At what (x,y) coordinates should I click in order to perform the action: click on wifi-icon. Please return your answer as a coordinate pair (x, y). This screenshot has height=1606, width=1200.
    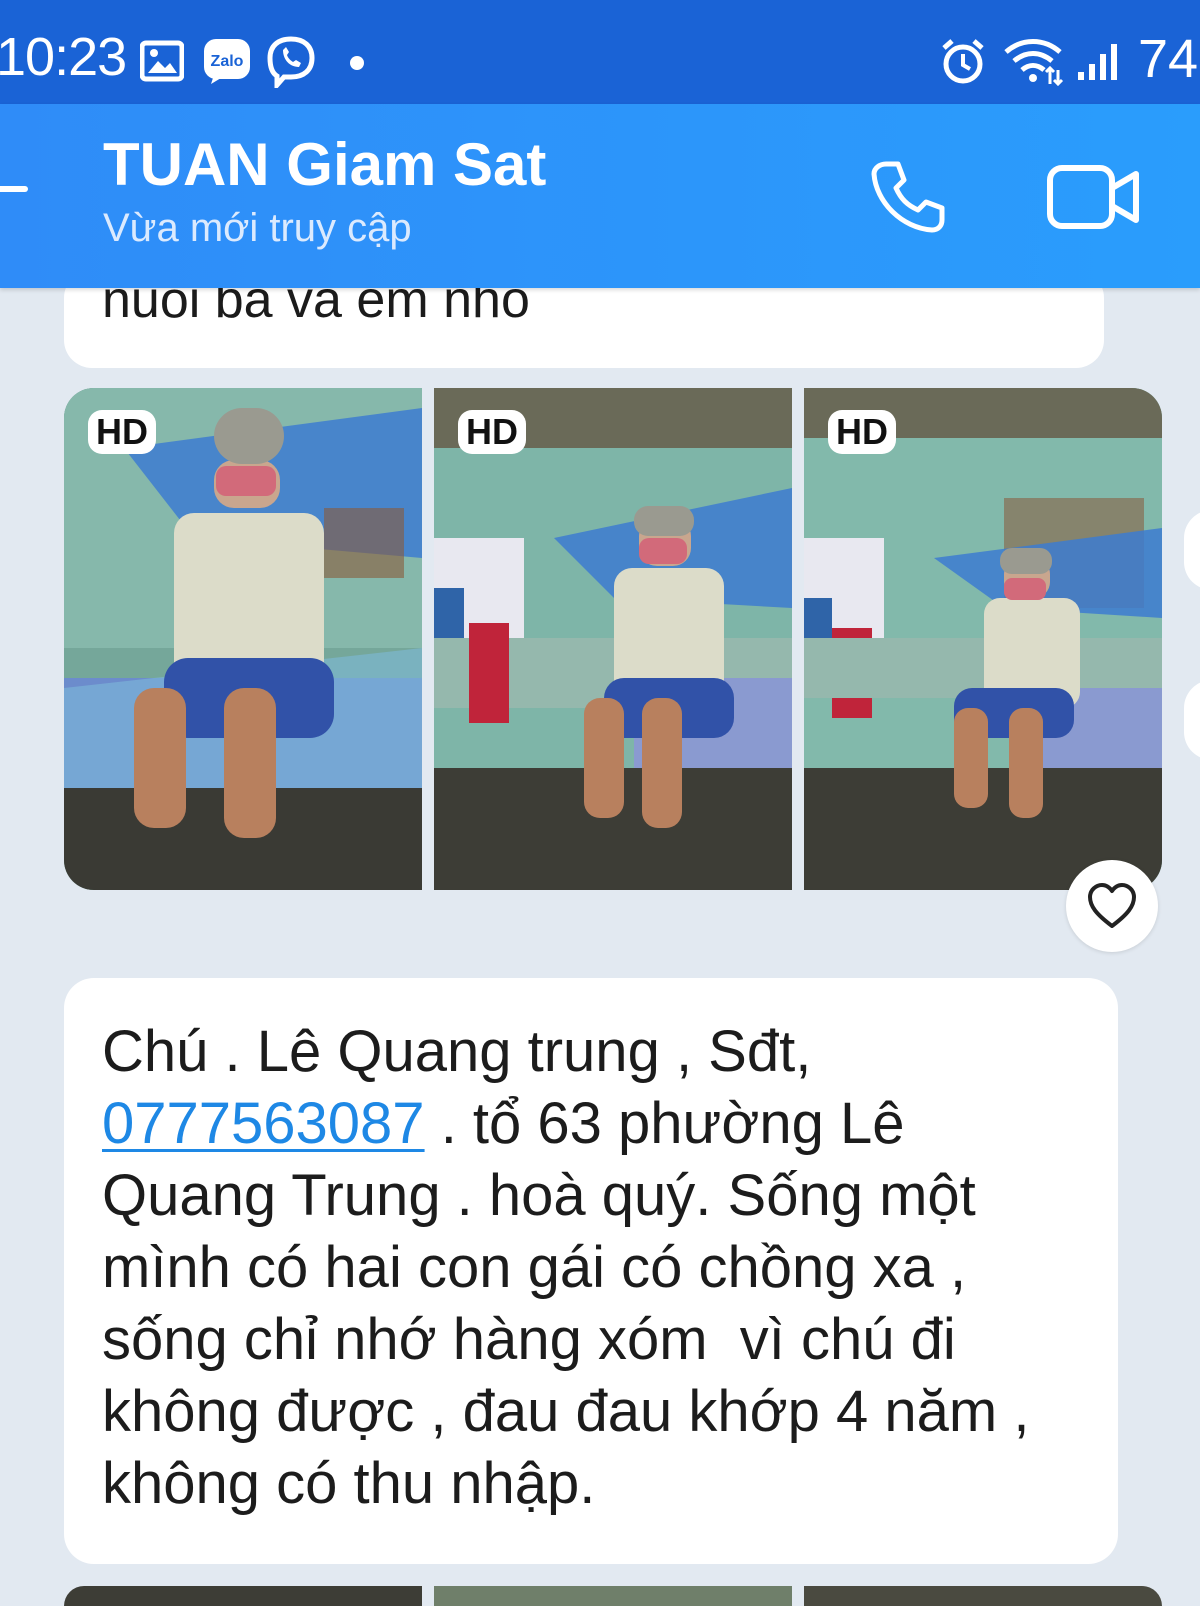
    Looking at the image, I should click on (1033, 64).